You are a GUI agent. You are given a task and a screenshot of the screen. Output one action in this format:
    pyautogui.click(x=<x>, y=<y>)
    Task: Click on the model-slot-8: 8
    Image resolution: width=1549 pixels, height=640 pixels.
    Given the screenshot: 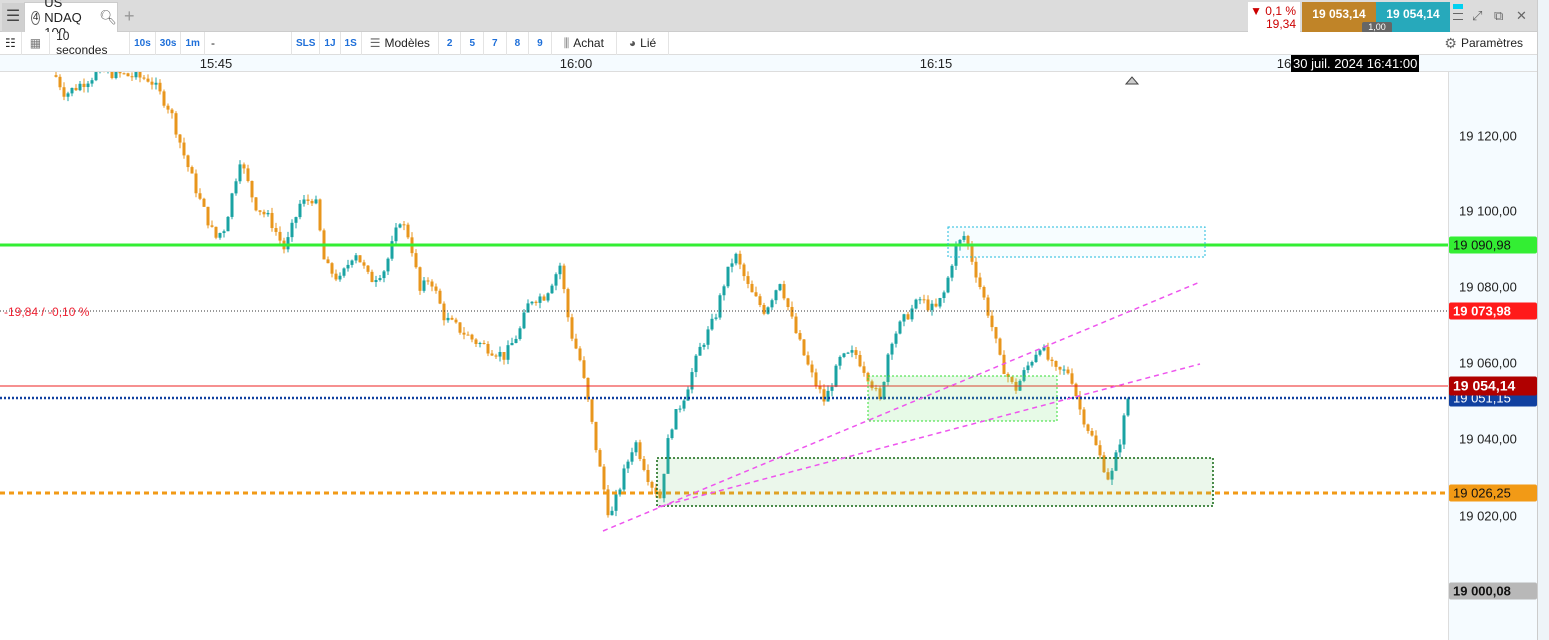 What is the action you would take?
    pyautogui.click(x=518, y=43)
    